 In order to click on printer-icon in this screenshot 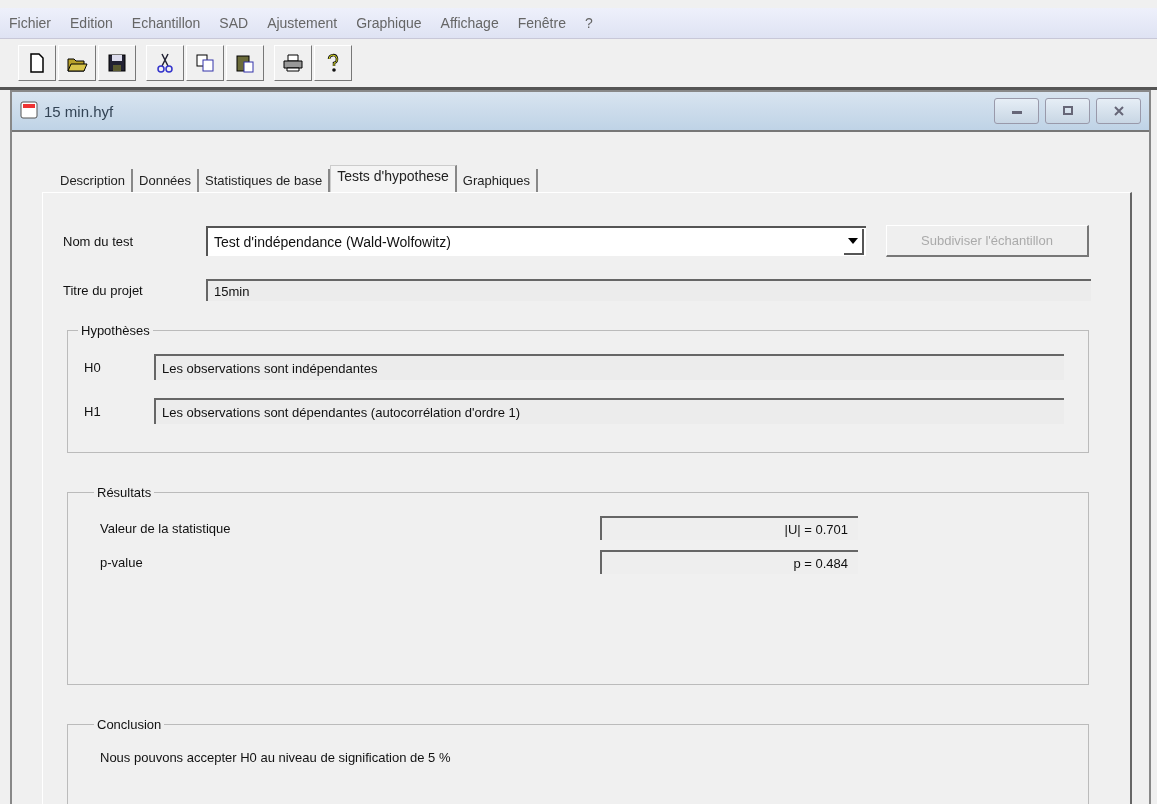, I will do `click(293, 63)`.